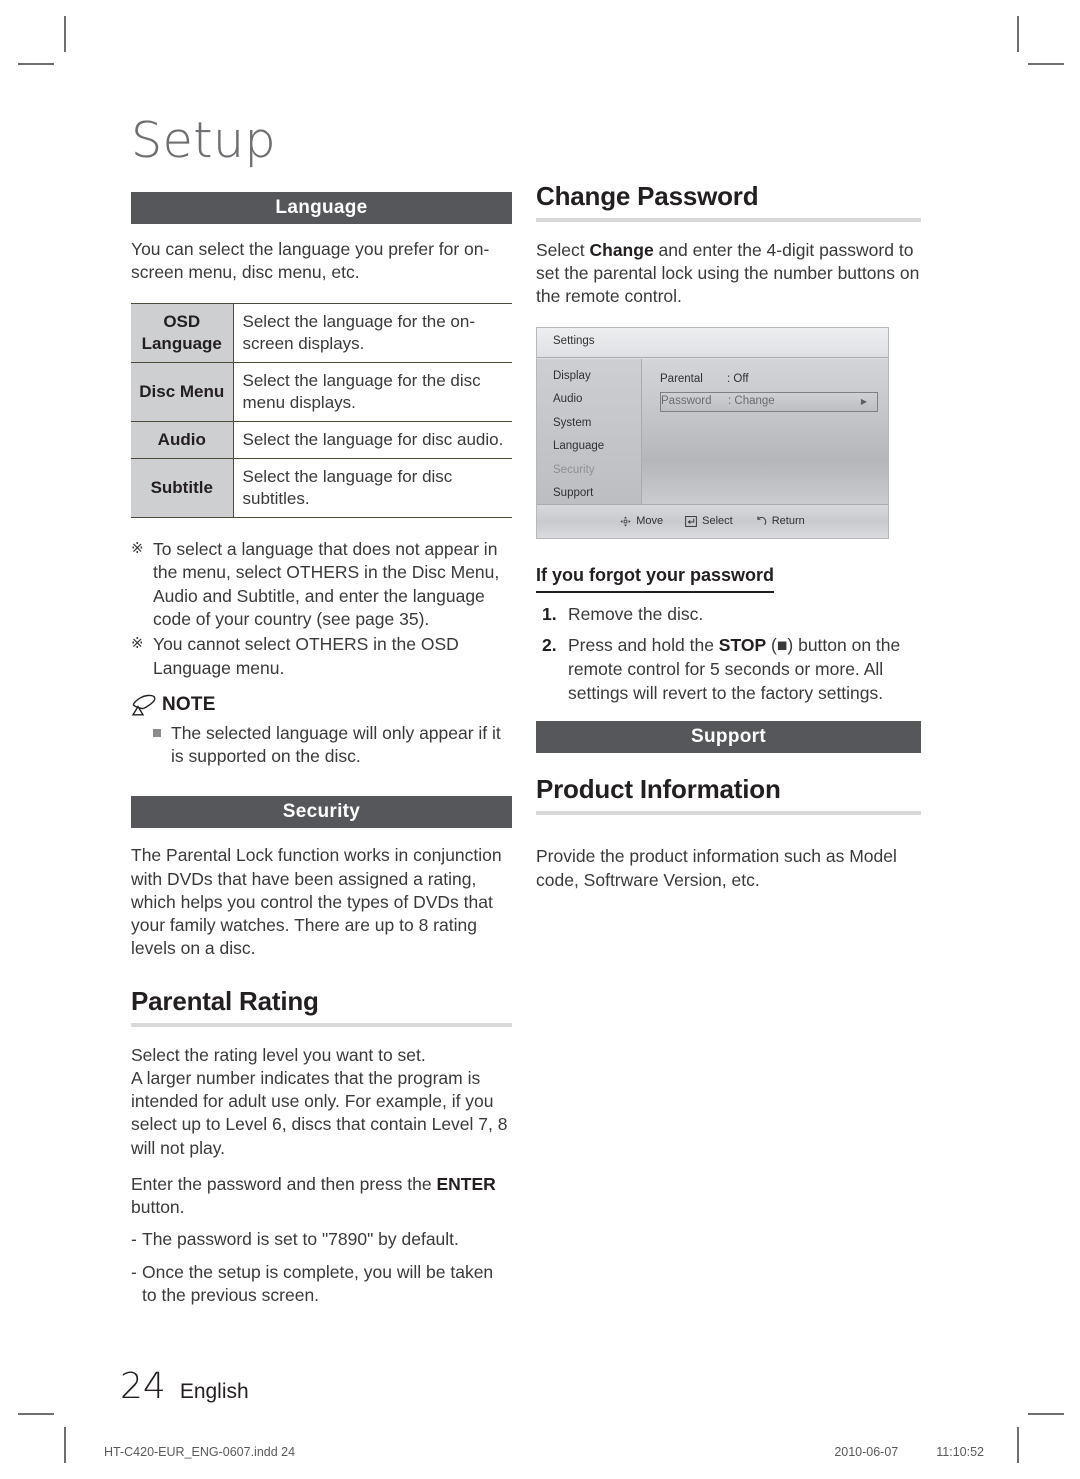 Image resolution: width=1080 pixels, height=1479 pixels. What do you see at coordinates (625, 521) in the screenshot?
I see `dpad-move-icon` at bounding box center [625, 521].